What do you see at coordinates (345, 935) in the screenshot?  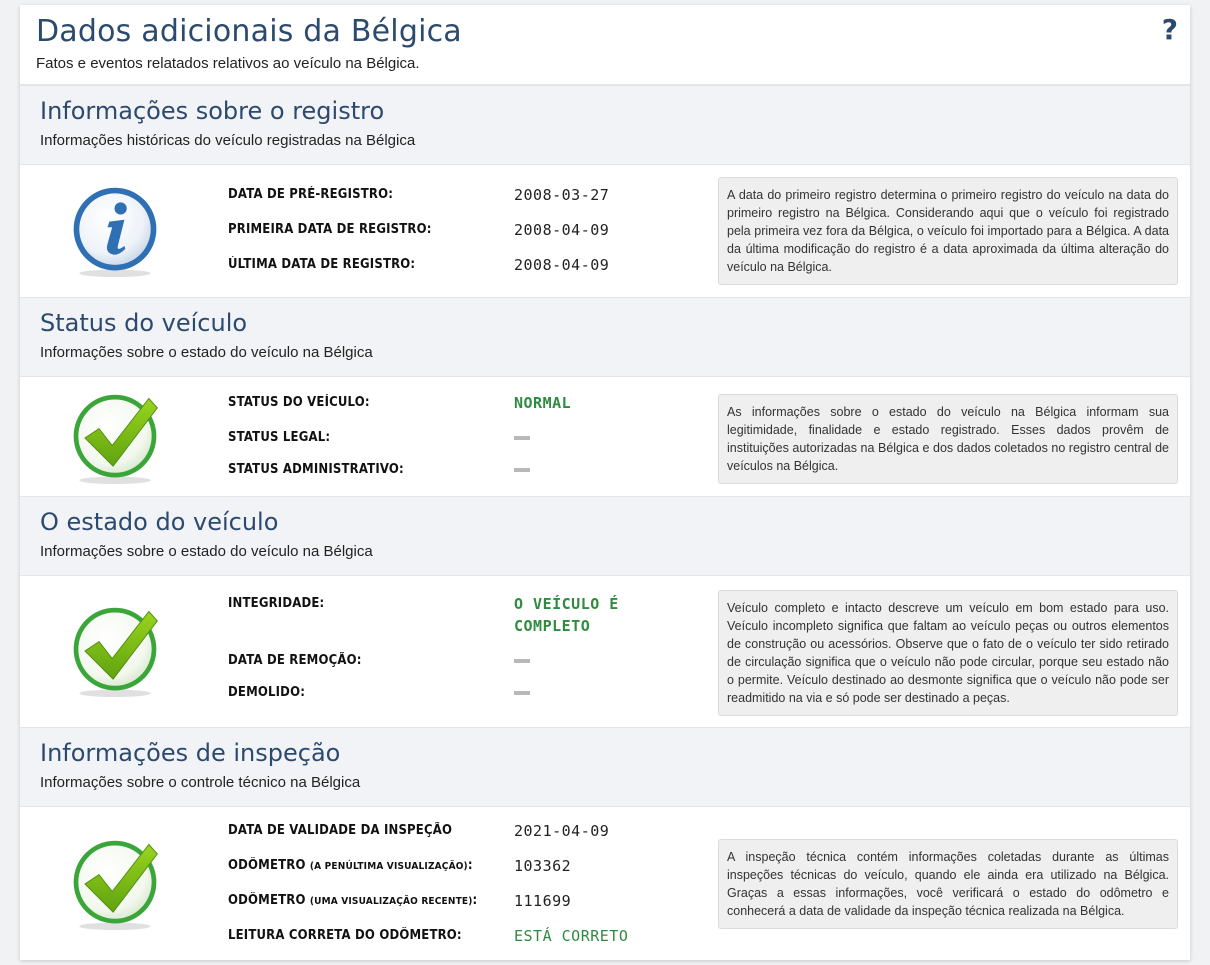 I see `field-label: LEITURA CORRETA DO ODÔMETRO:` at bounding box center [345, 935].